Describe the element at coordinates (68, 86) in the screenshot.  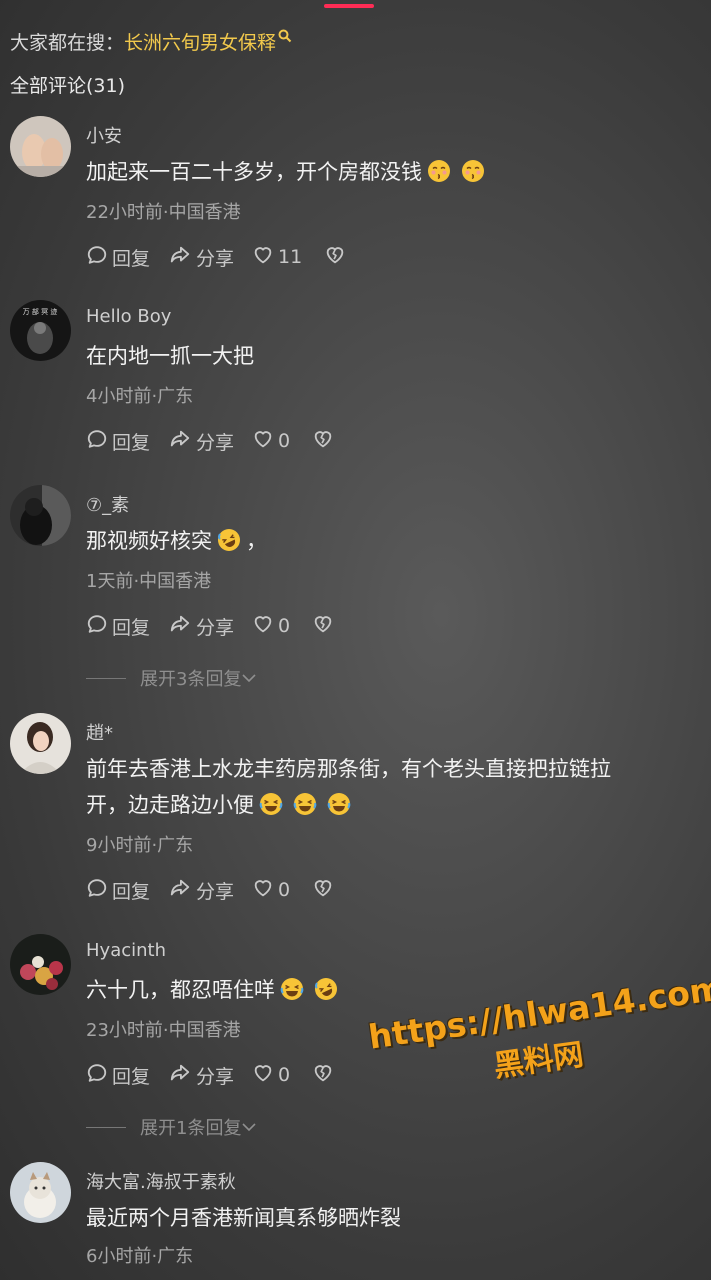
I see `comments-count: 全部评论(31)` at that location.